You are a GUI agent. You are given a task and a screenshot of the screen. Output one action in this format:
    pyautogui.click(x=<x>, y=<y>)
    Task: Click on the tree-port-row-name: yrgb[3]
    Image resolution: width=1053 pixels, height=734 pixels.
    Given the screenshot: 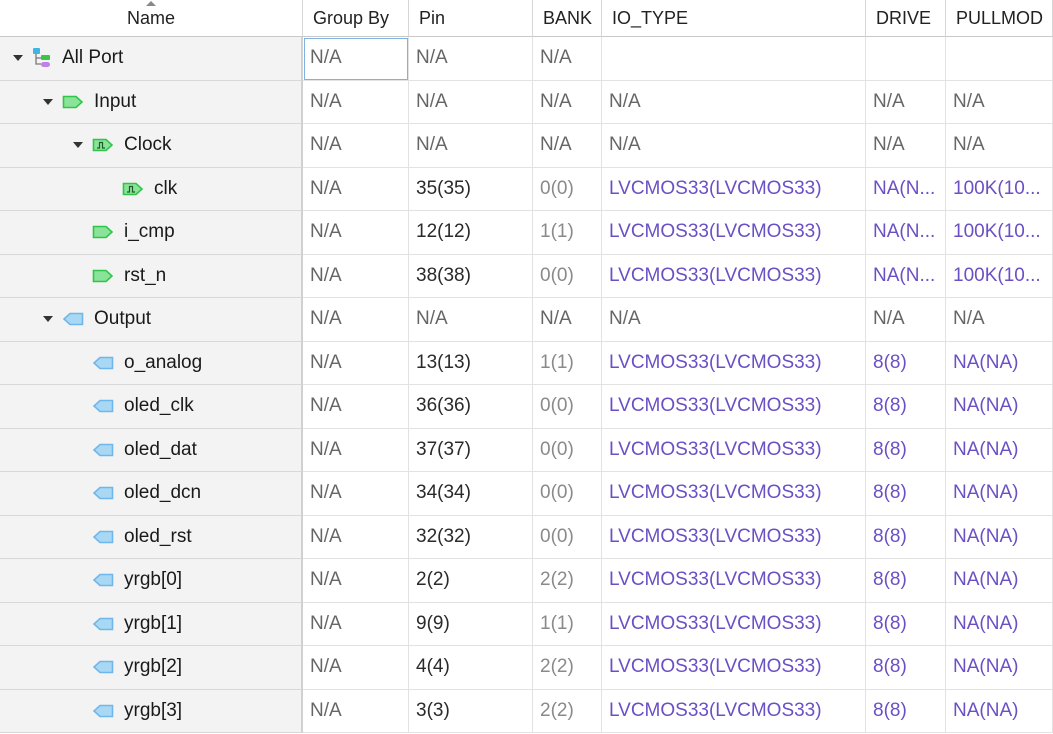 What is the action you would take?
    pyautogui.click(x=151, y=711)
    